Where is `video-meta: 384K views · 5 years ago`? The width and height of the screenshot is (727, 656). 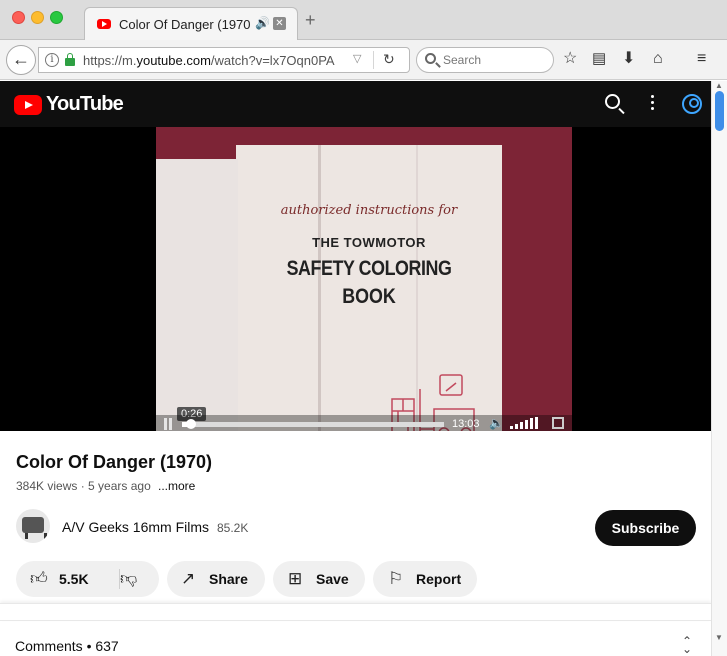 video-meta: 384K views · 5 years ago is located at coordinates (83, 486).